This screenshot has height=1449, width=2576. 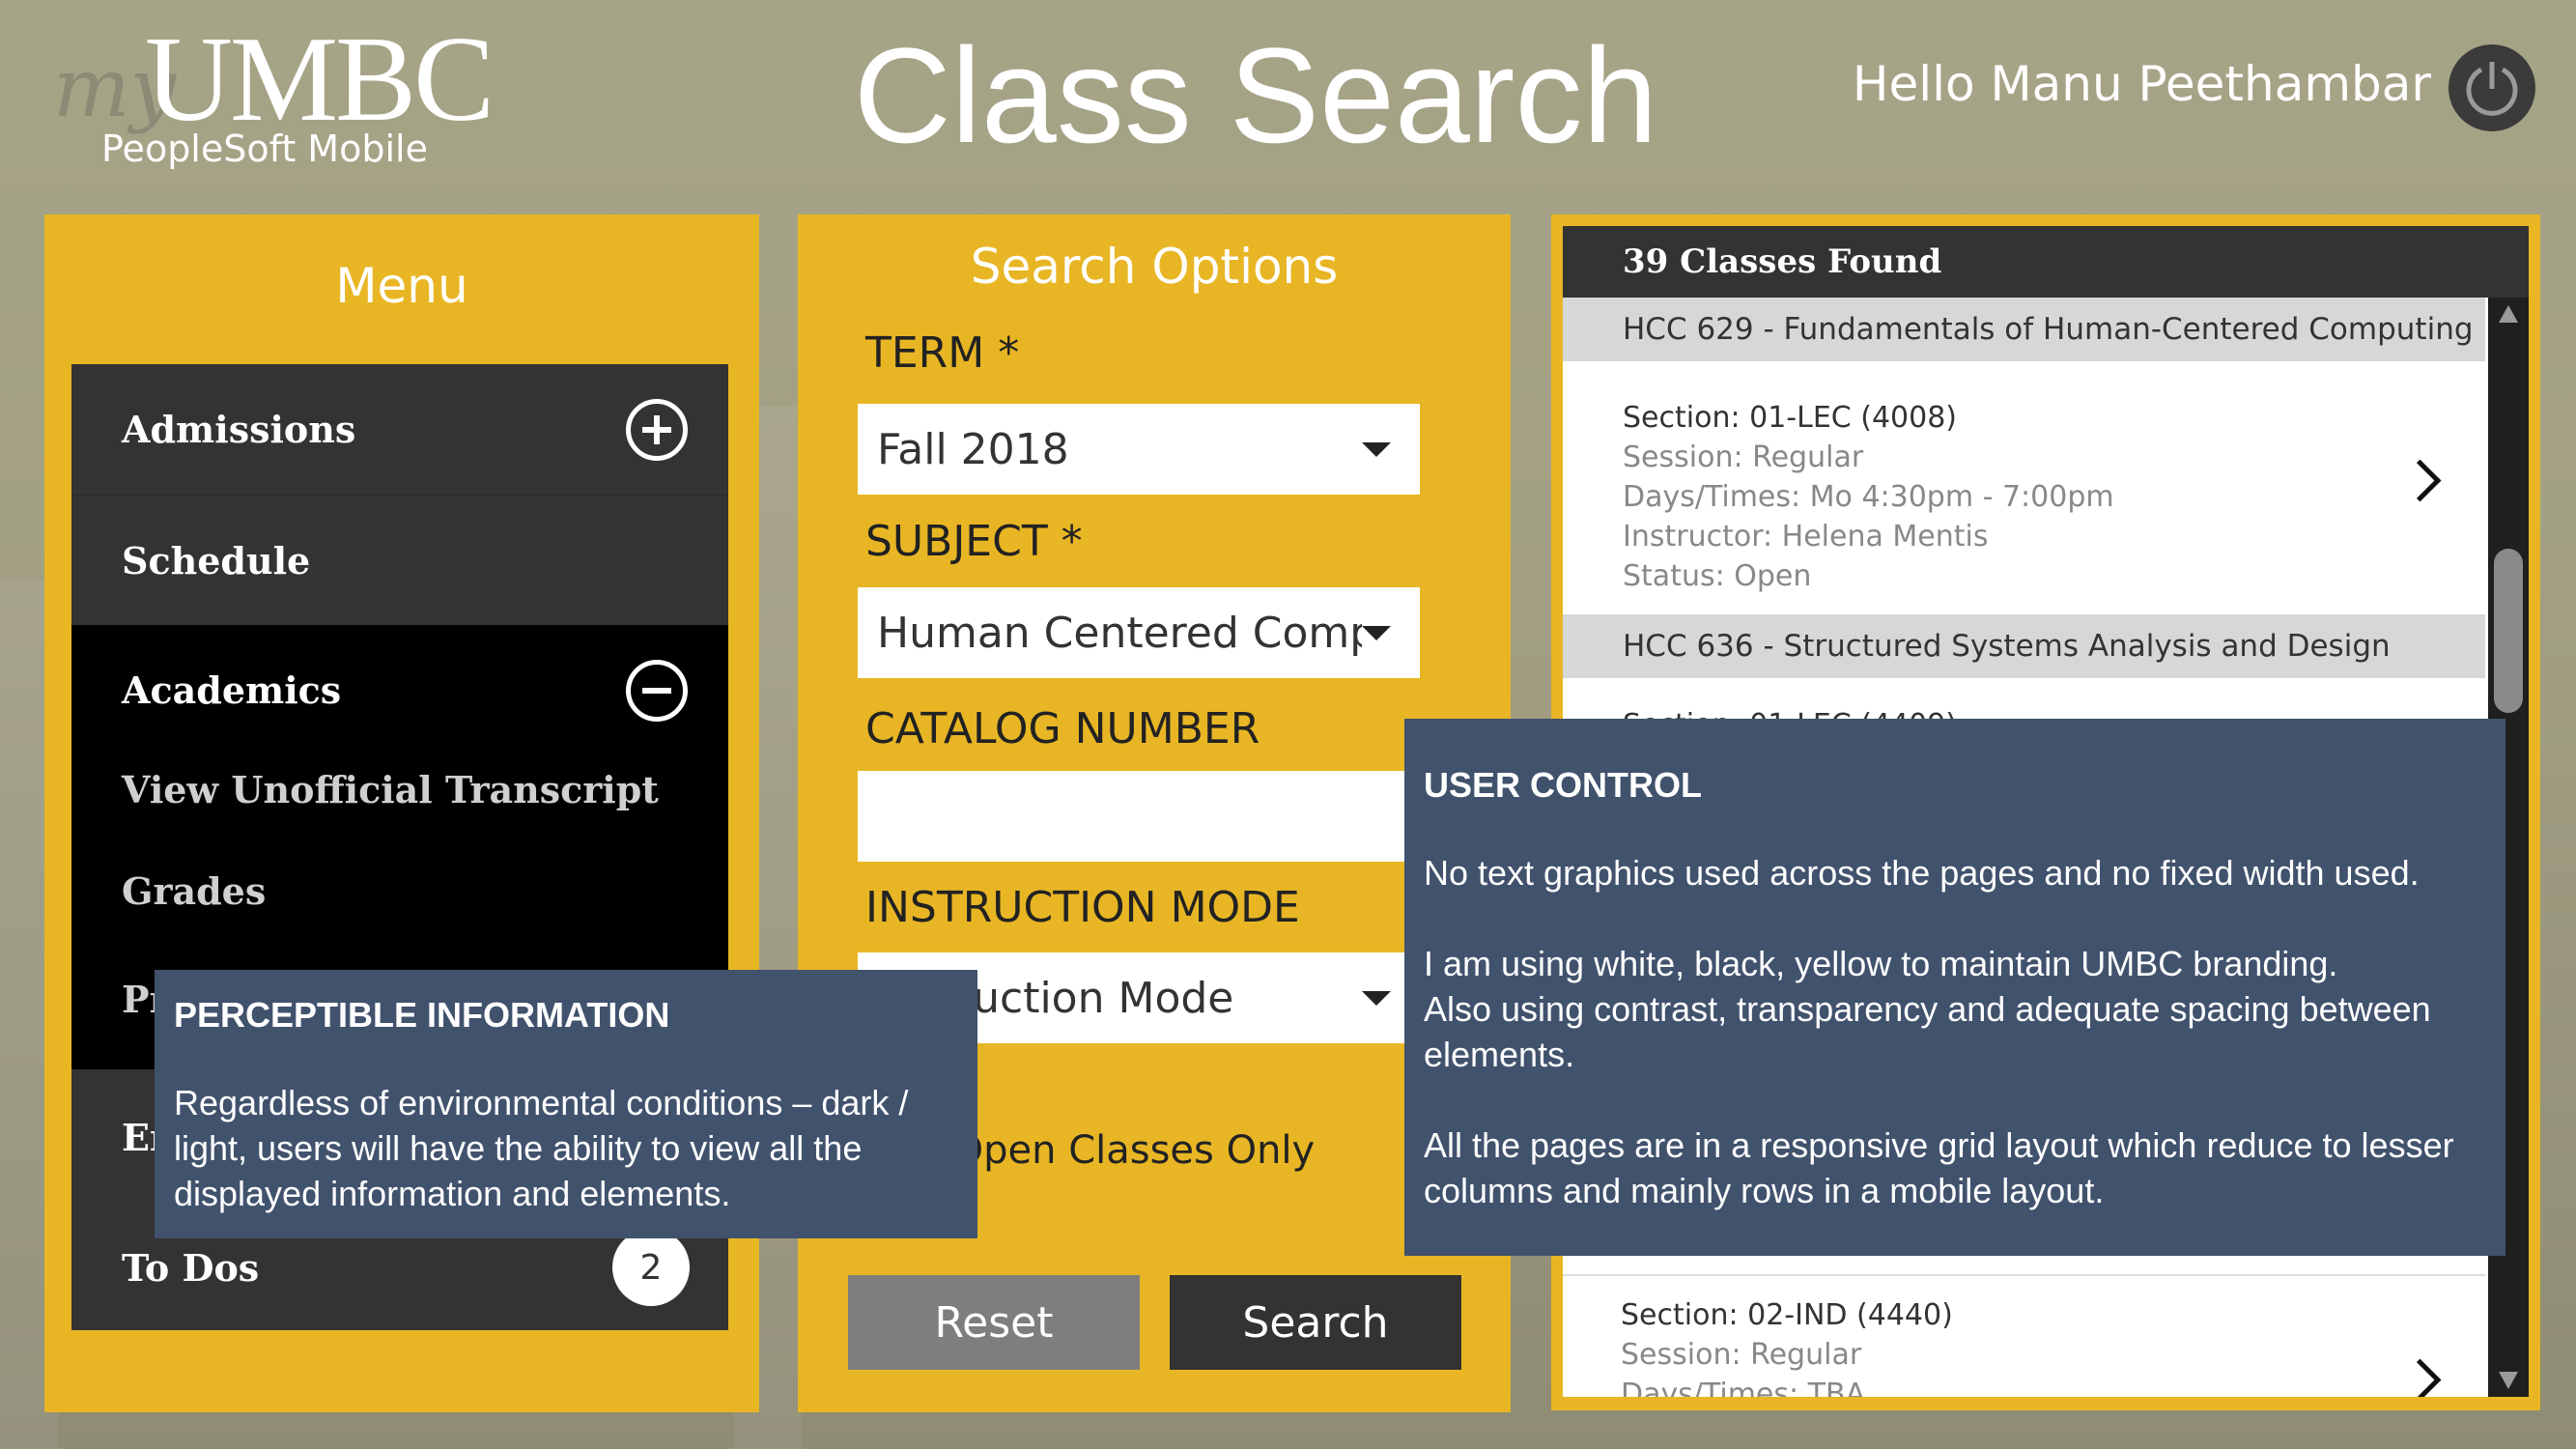 I want to click on search-button: Search, so click(x=1315, y=1322).